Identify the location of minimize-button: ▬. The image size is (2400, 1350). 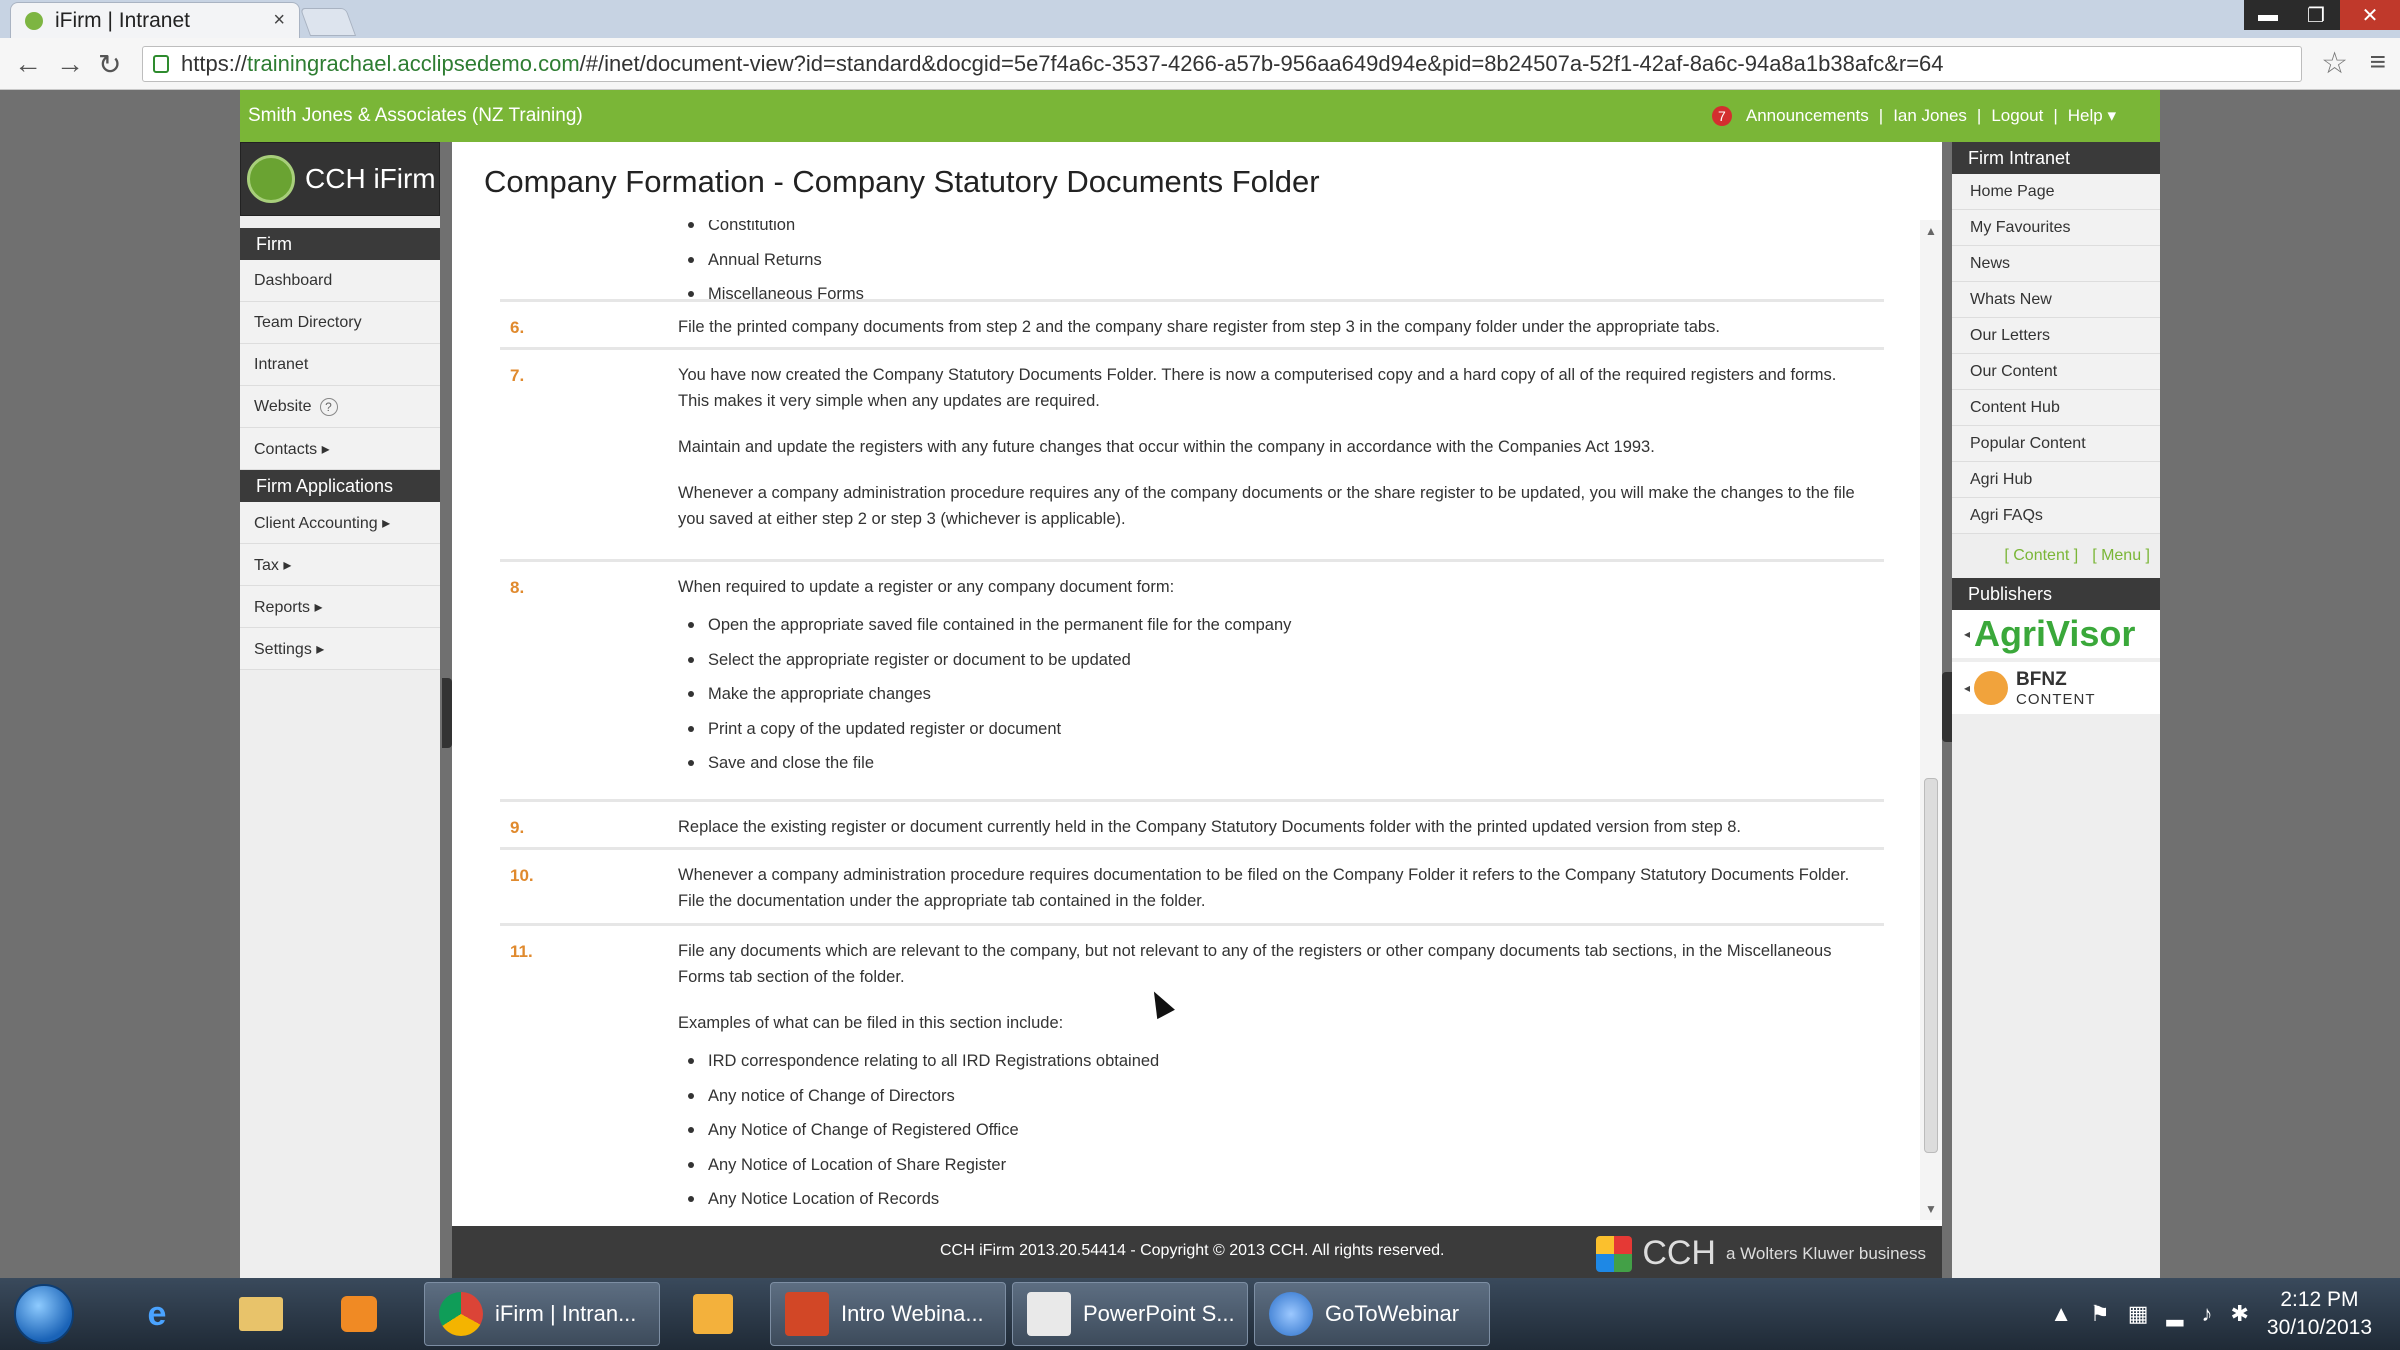
(2268, 15).